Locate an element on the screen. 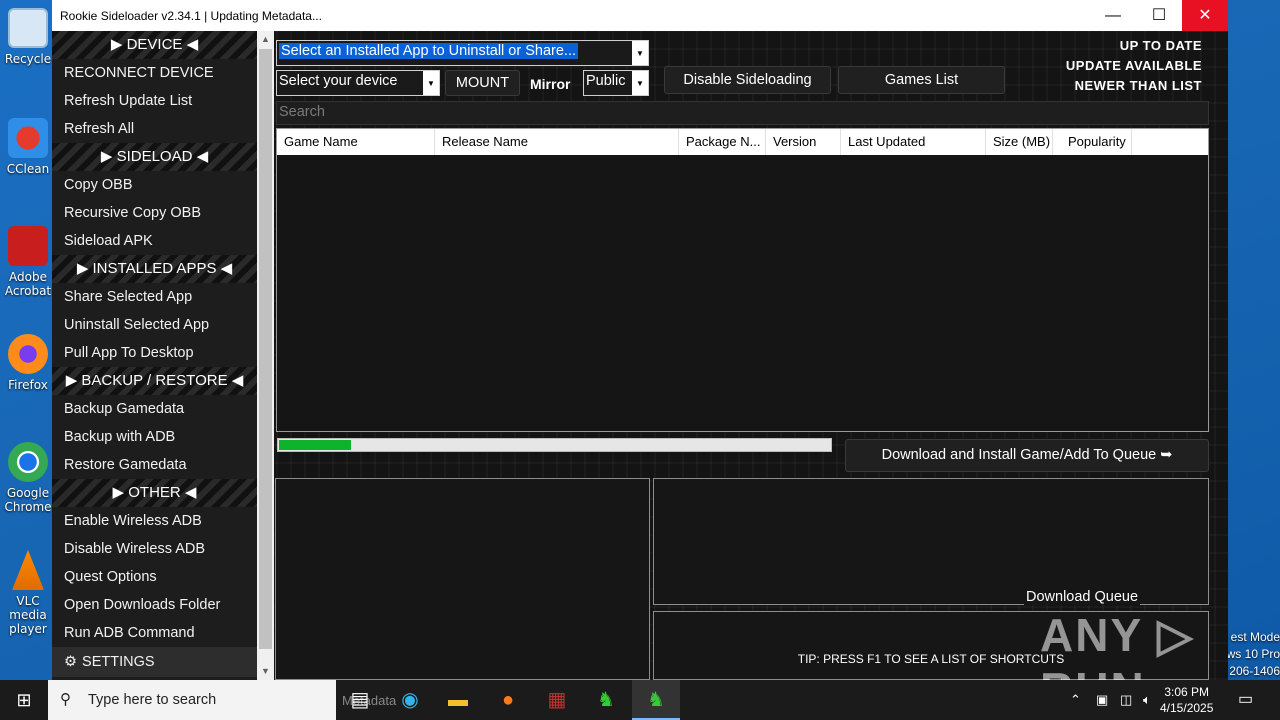  taskbar-clock: 3:06 PM 4/15/2025 is located at coordinates (1186, 700).